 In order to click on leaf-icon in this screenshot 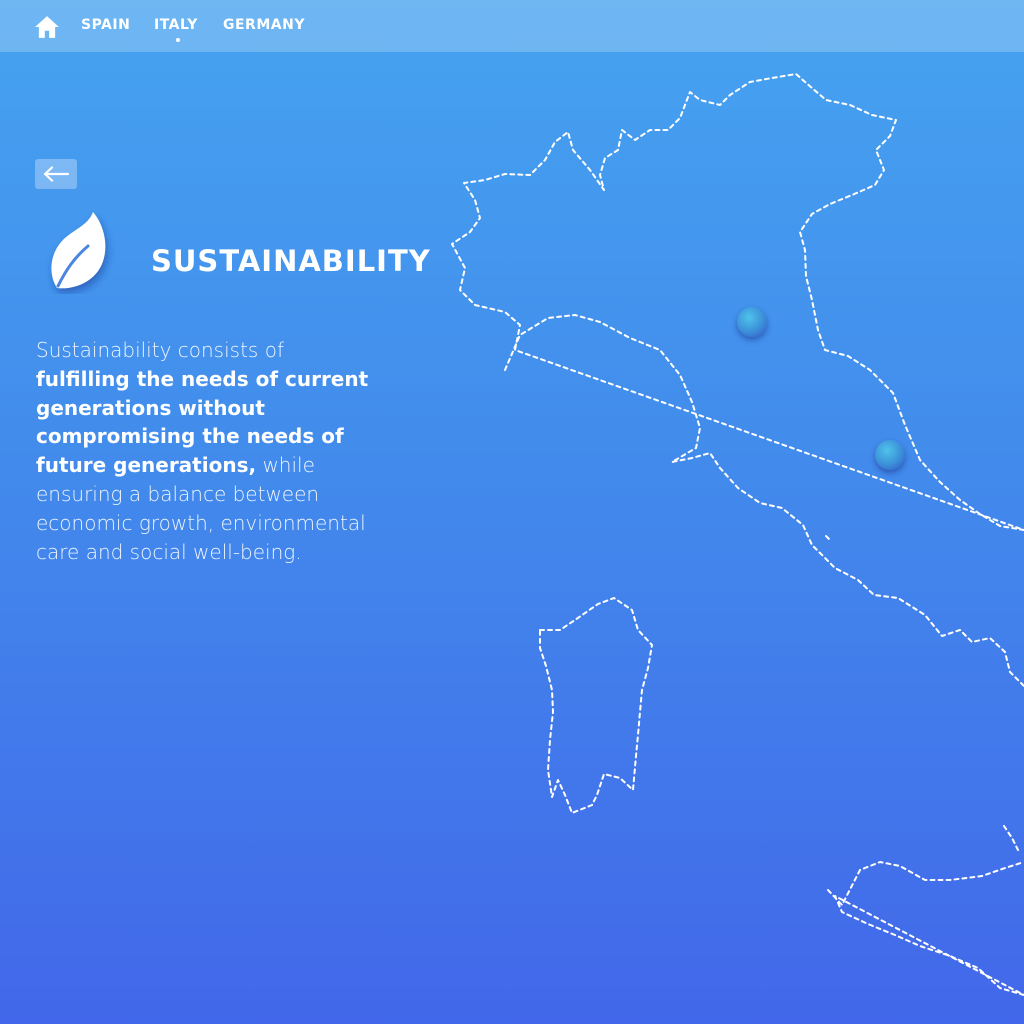, I will do `click(78, 250)`.